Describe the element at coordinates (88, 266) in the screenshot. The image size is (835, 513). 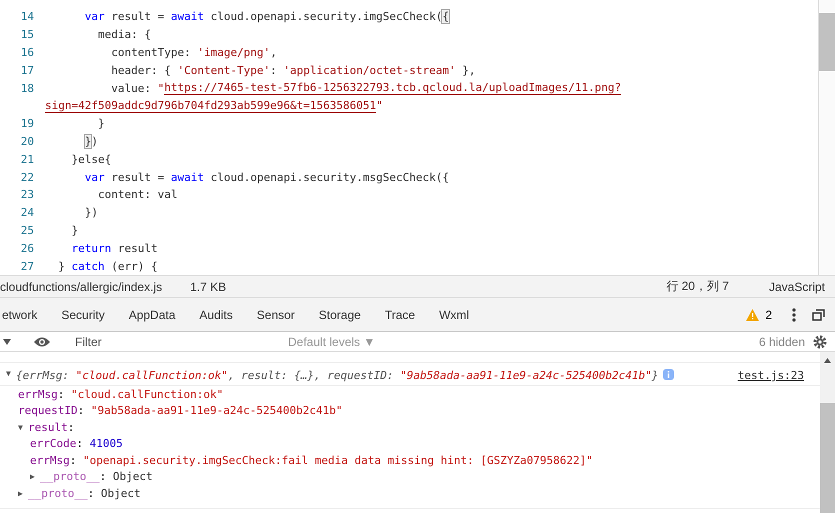
I see `code-keyword: catch` at that location.